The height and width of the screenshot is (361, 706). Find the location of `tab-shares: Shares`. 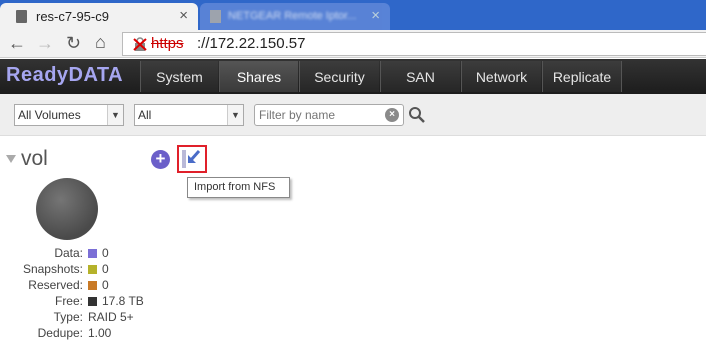

tab-shares: Shares is located at coordinates (258, 76).